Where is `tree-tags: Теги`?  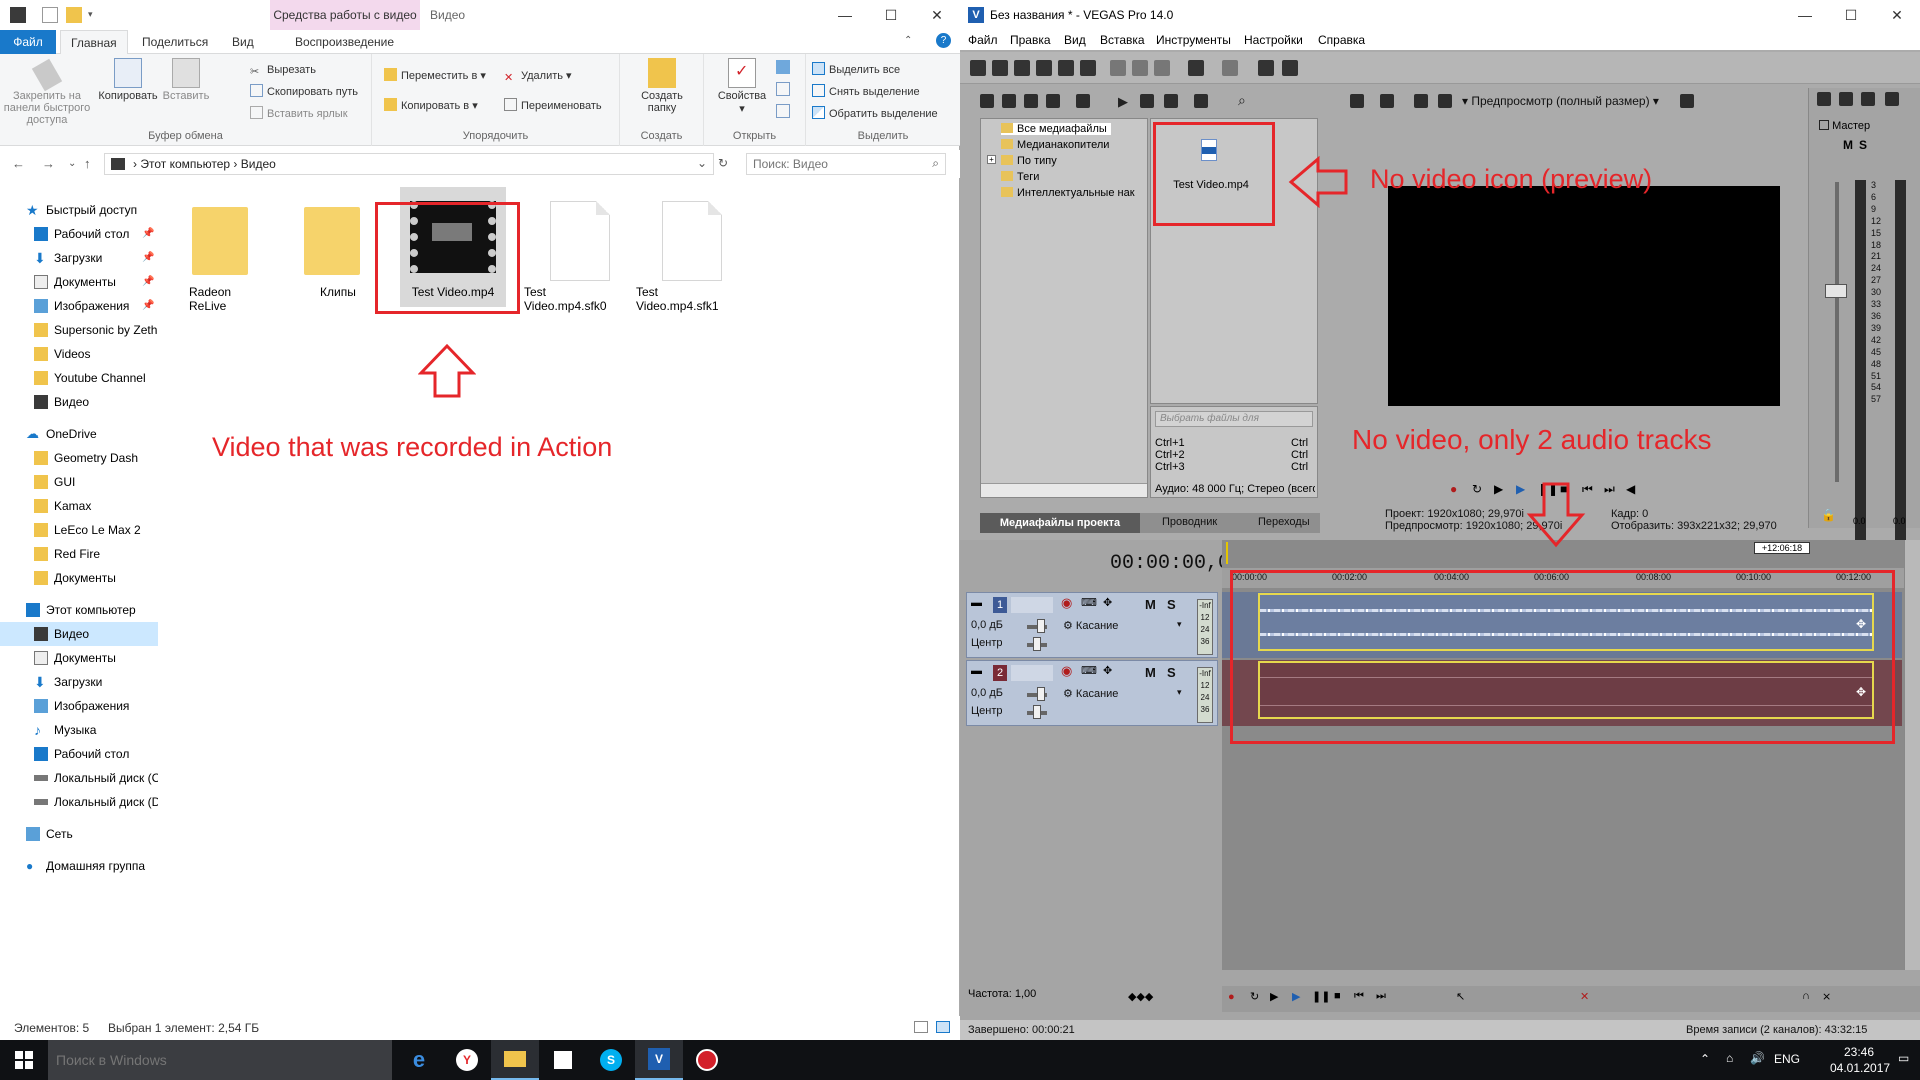 tree-tags: Теги is located at coordinates (1020, 177).